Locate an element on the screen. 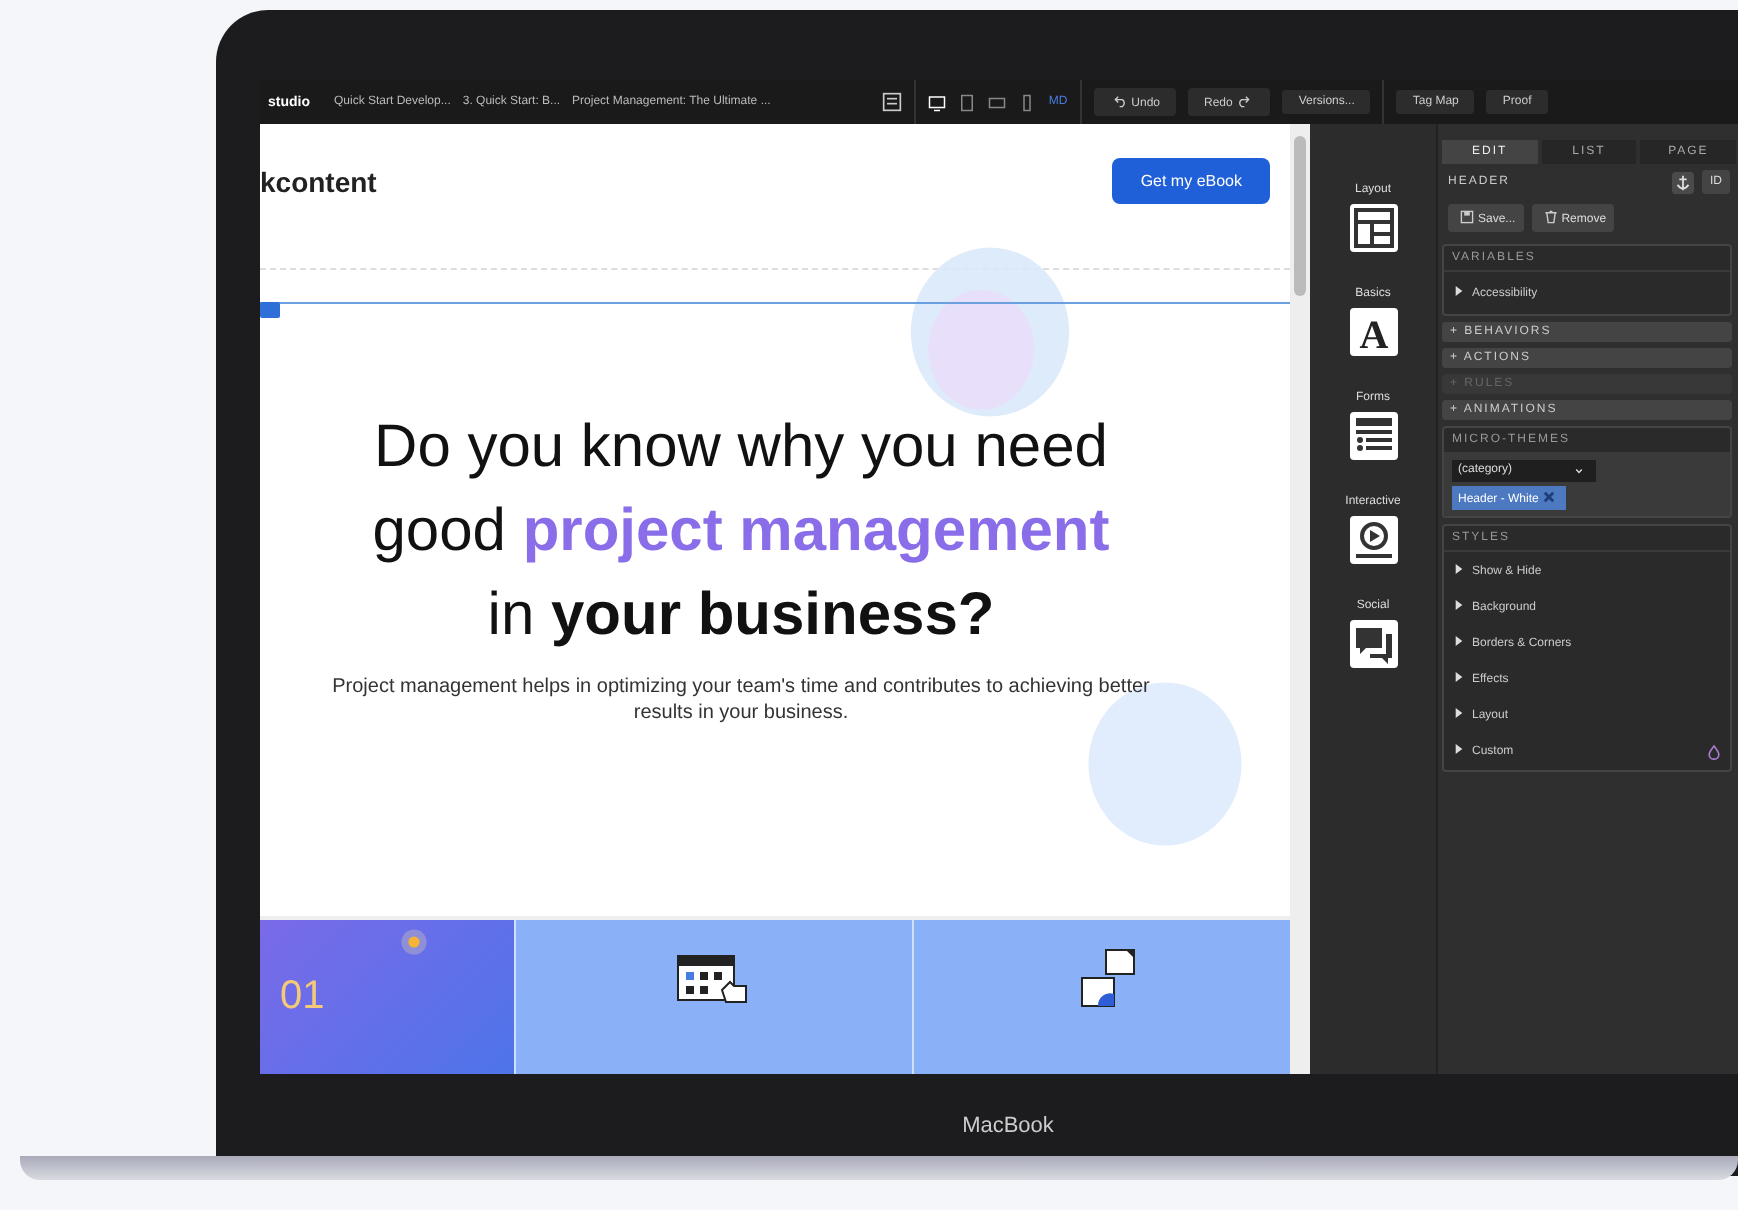 This screenshot has width=1738, height=1210. layout-icon is located at coordinates (1373, 228).